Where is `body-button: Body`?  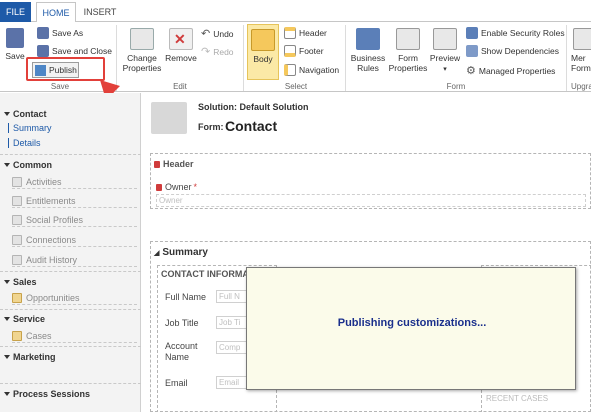 body-button: Body is located at coordinates (263, 52).